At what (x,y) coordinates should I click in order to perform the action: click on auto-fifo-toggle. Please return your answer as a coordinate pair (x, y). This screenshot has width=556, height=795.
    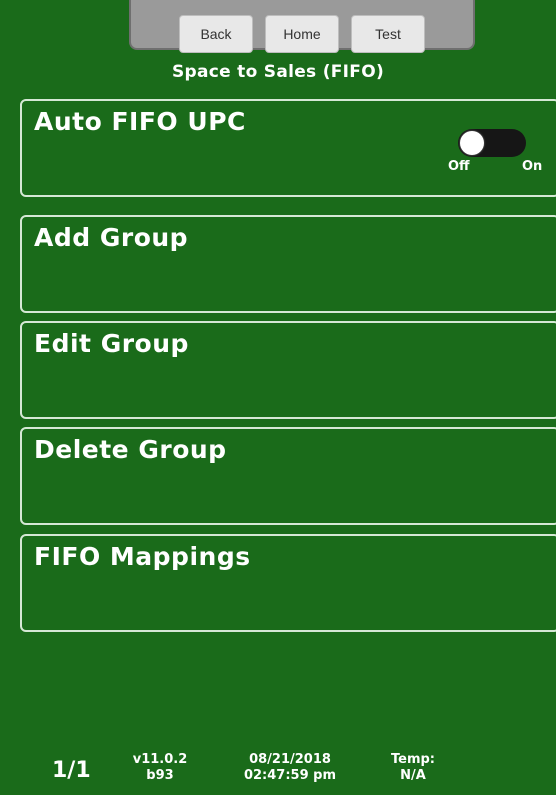
    Looking at the image, I should click on (492, 143).